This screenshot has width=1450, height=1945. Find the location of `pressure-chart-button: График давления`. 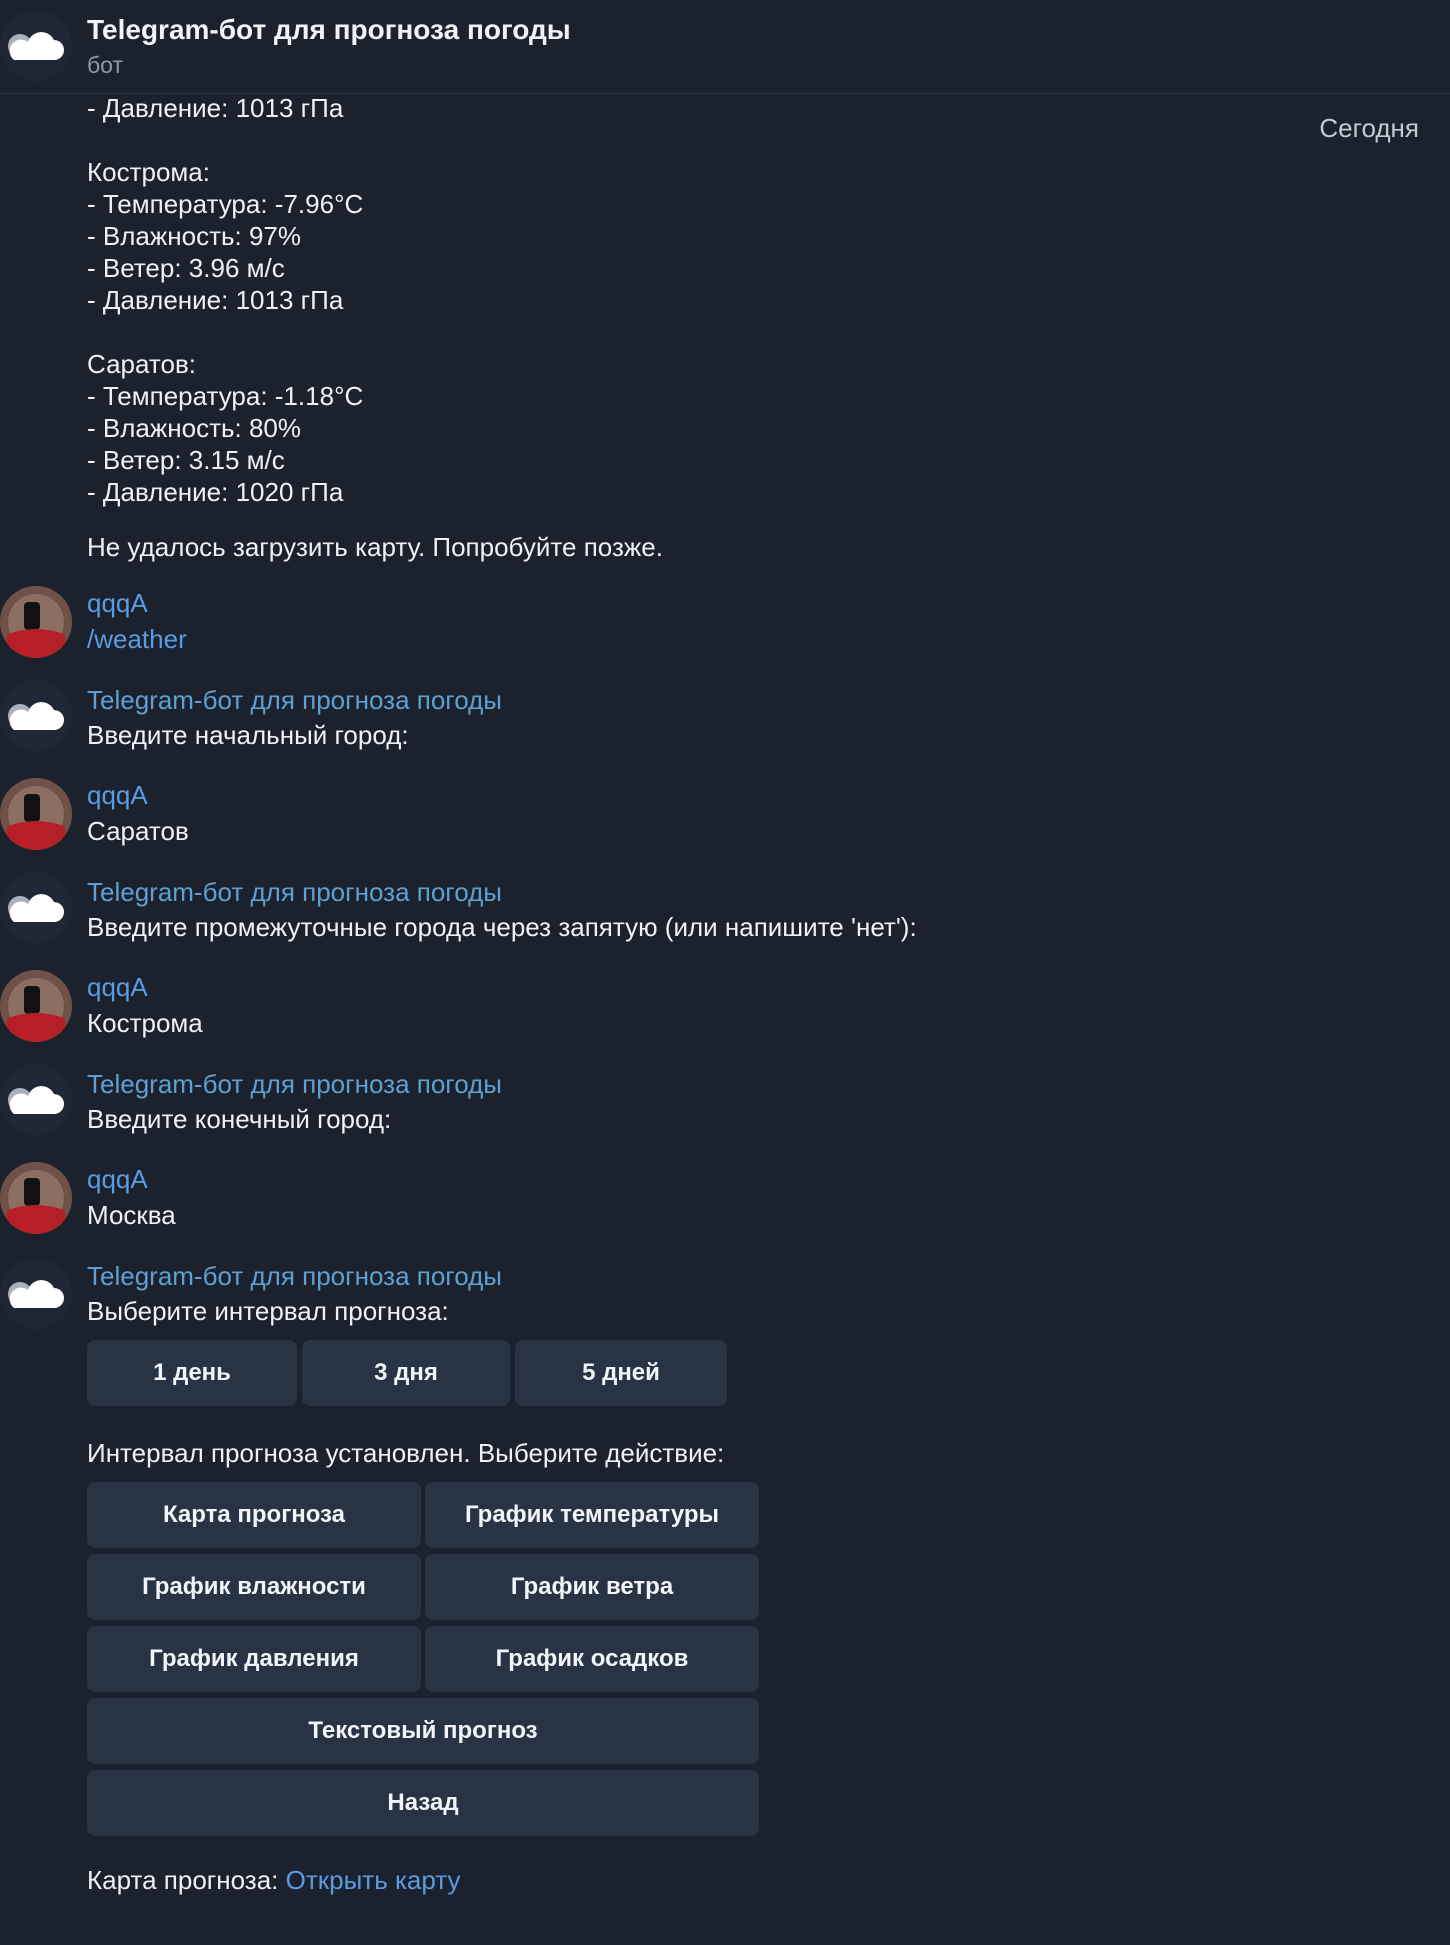

pressure-chart-button: График давления is located at coordinates (254, 1659).